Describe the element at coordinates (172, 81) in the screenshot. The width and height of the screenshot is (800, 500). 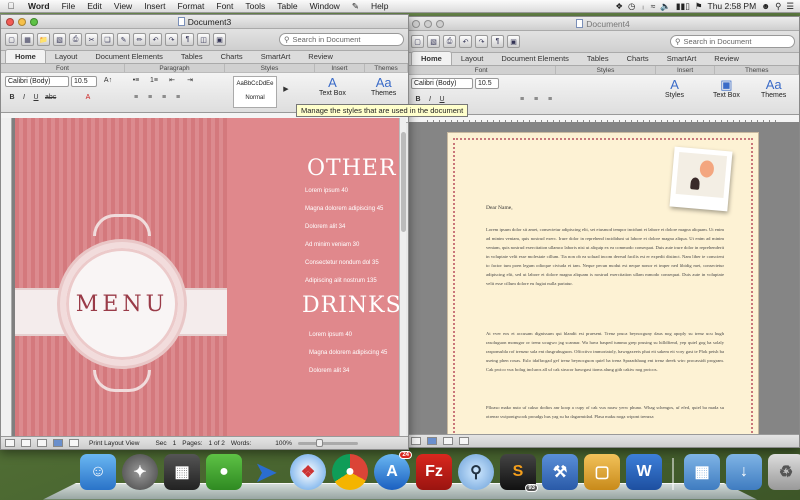
I see `outdent-icon: ⇤` at that location.